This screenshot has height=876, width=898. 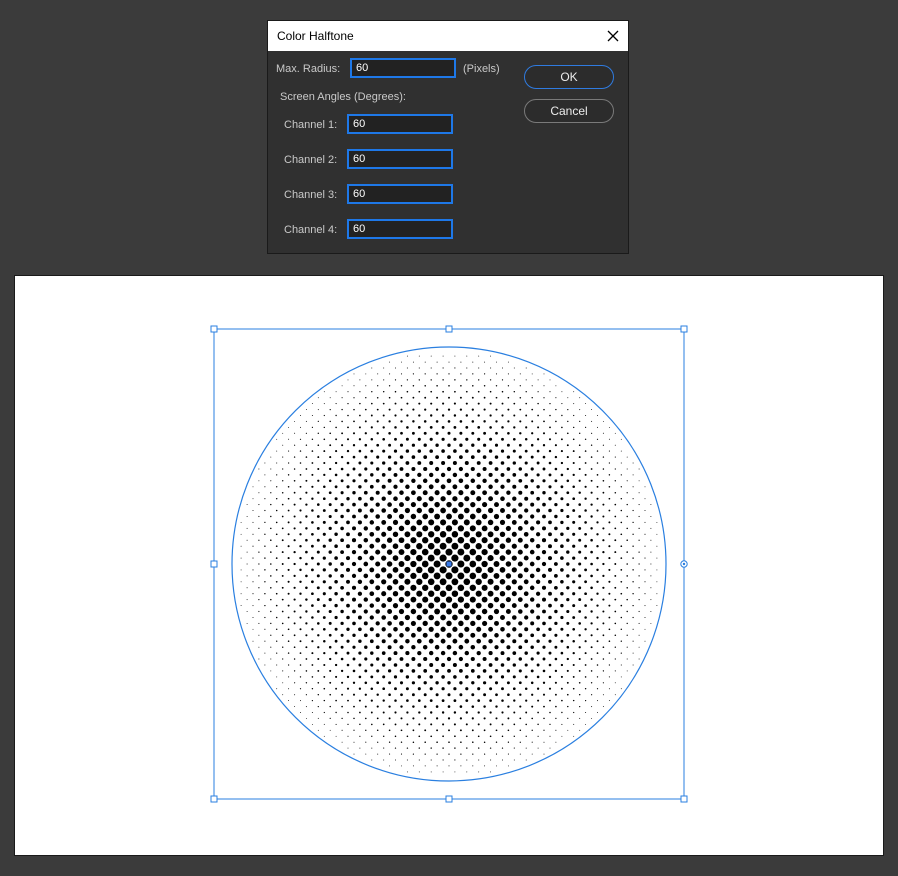 I want to click on close-button, so click(x=613, y=36).